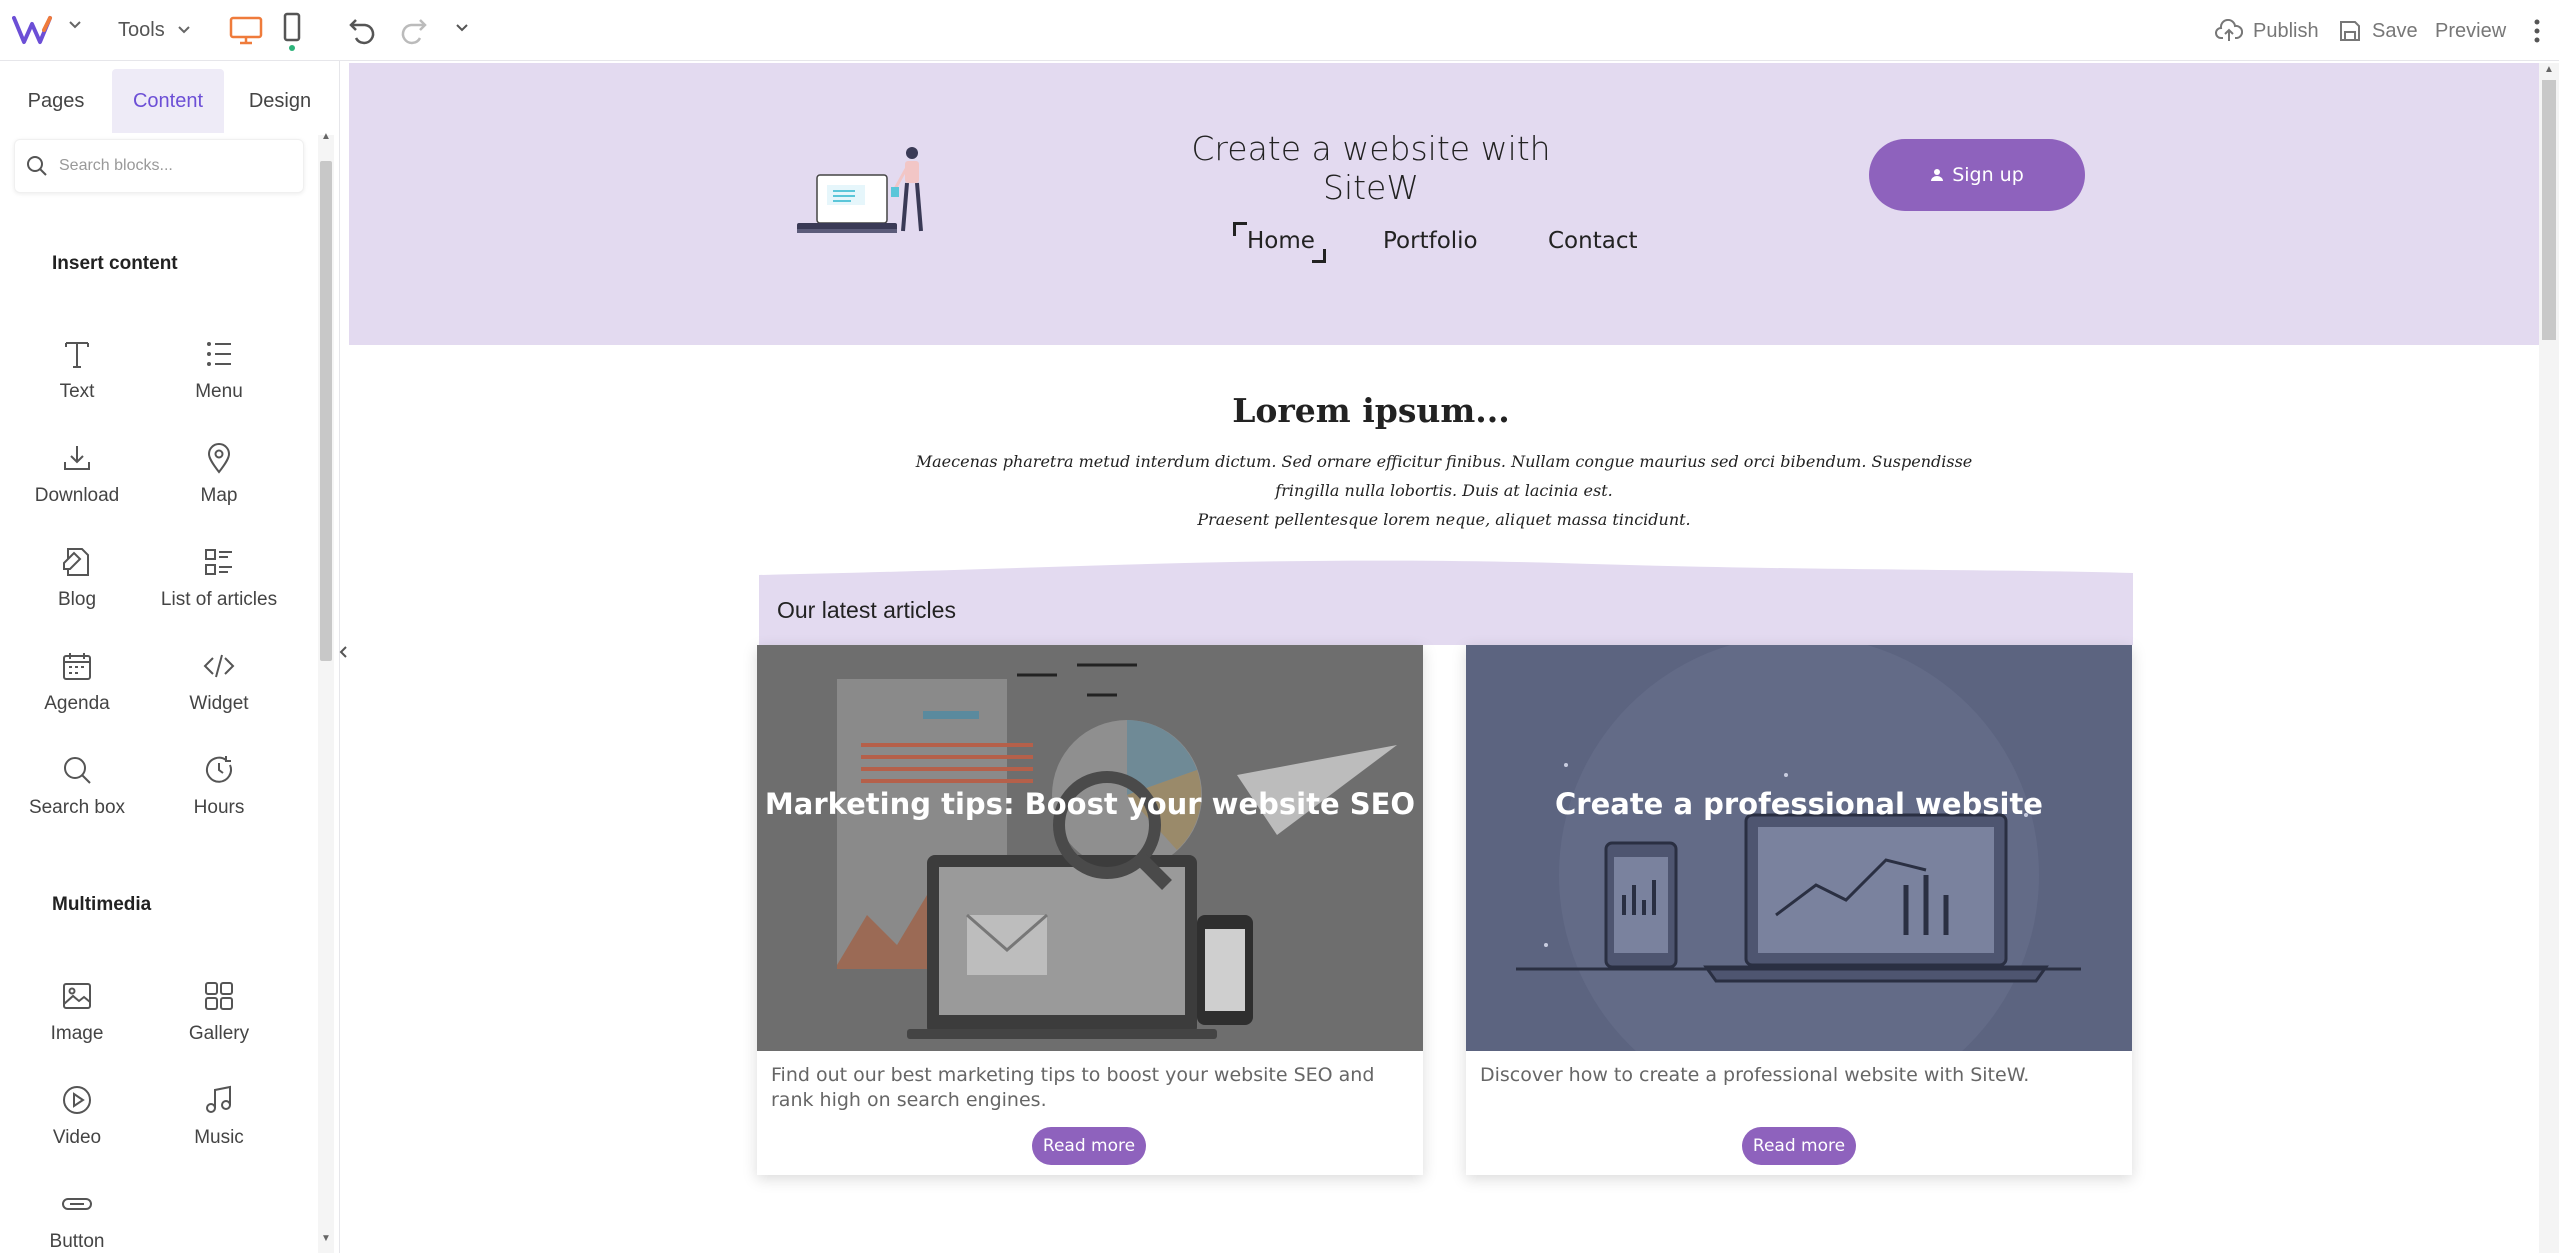 This screenshot has height=1253, width=2559. I want to click on block-video: Video, so click(77, 1128).